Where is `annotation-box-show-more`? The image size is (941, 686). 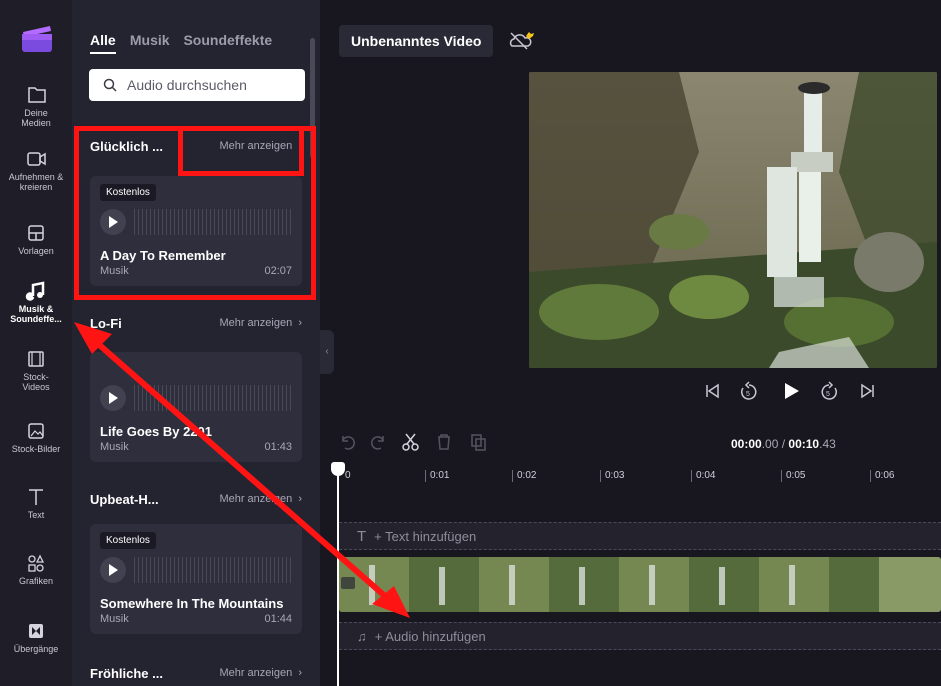
annotation-box-show-more is located at coordinates (241, 151).